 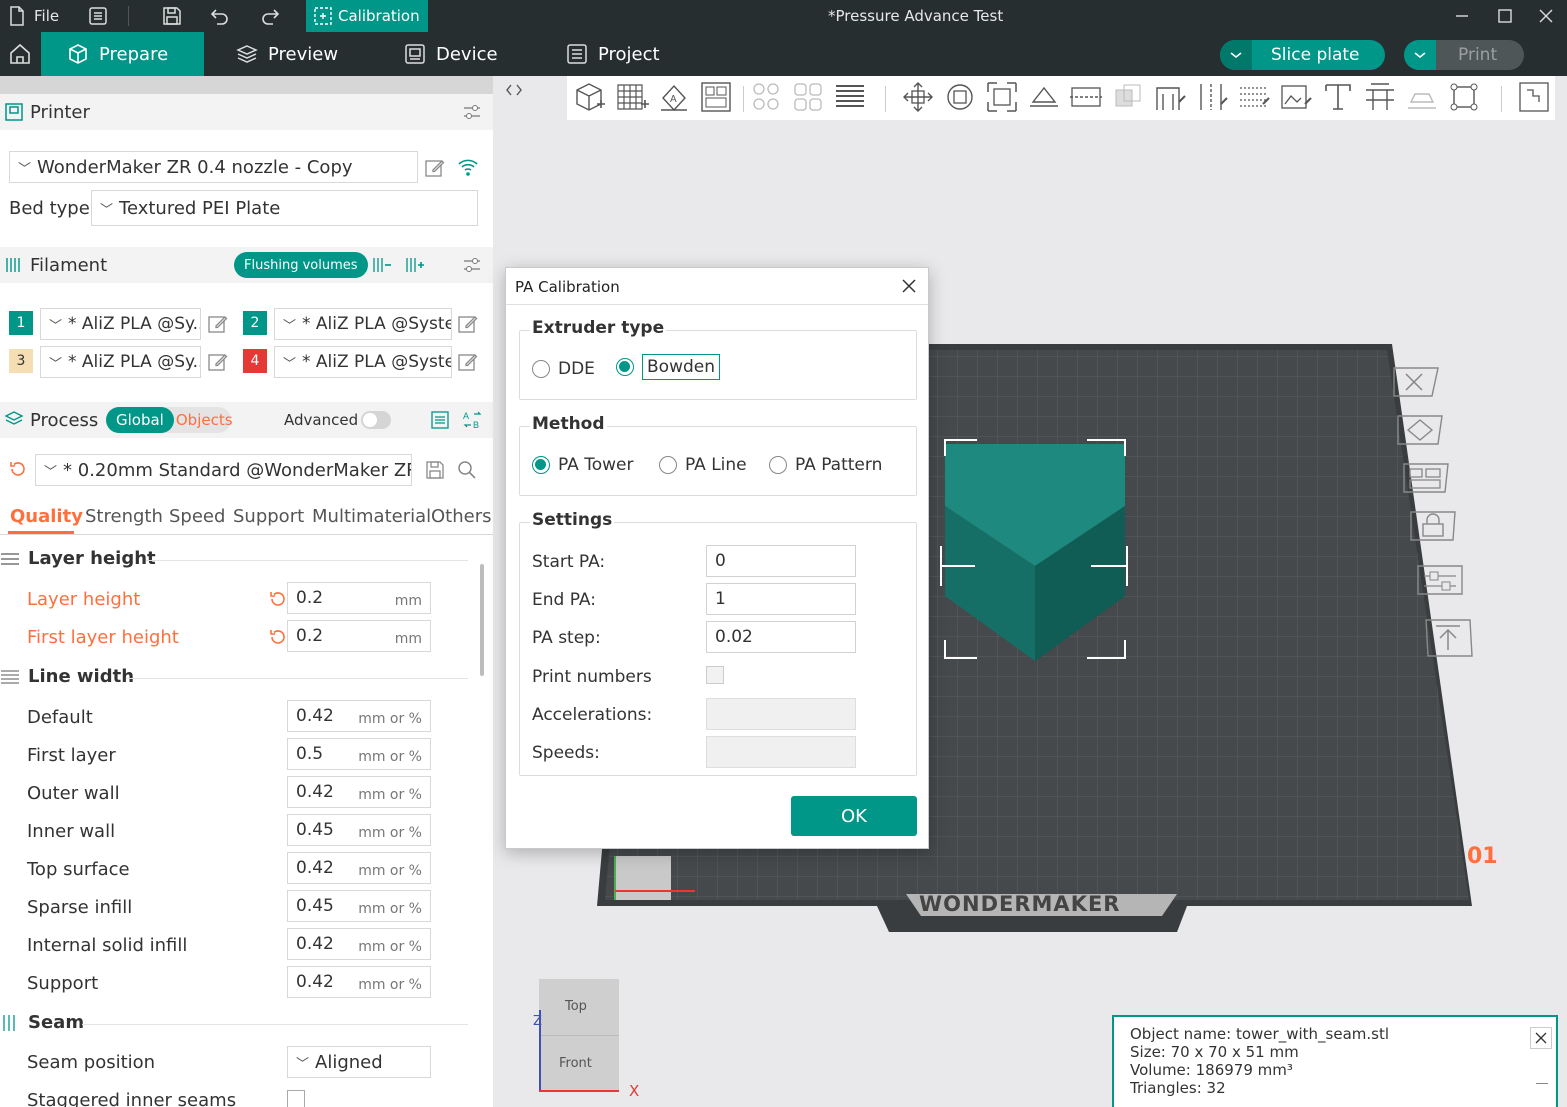 I want to click on tab-project: Project, so click(x=613, y=54).